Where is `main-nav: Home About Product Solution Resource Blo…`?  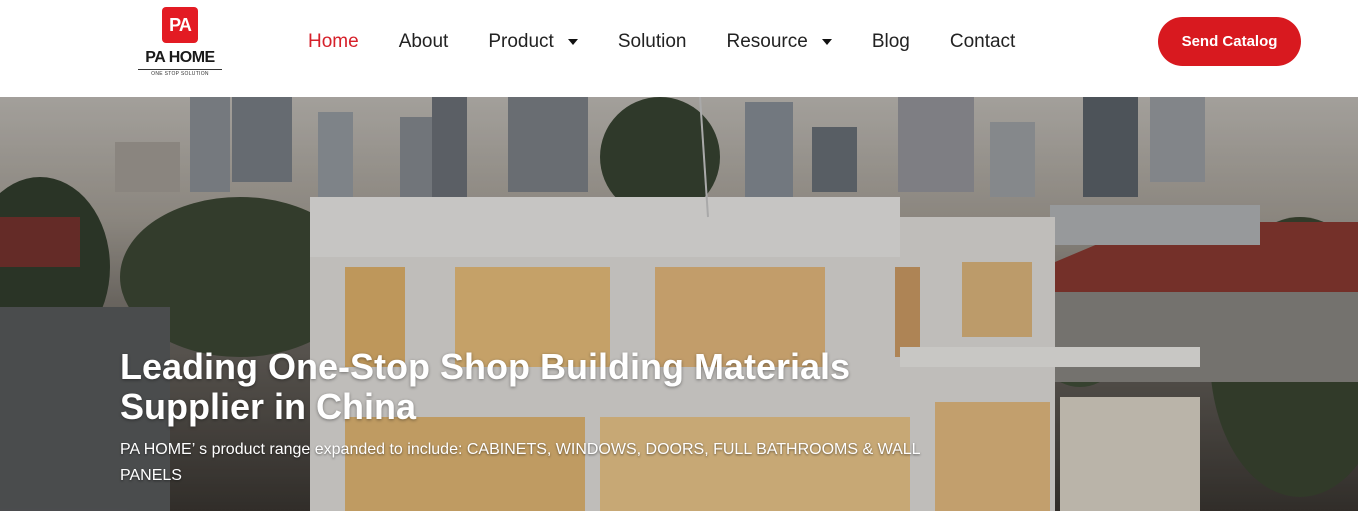 main-nav: Home About Product Solution Resource Blo… is located at coordinates (681, 42).